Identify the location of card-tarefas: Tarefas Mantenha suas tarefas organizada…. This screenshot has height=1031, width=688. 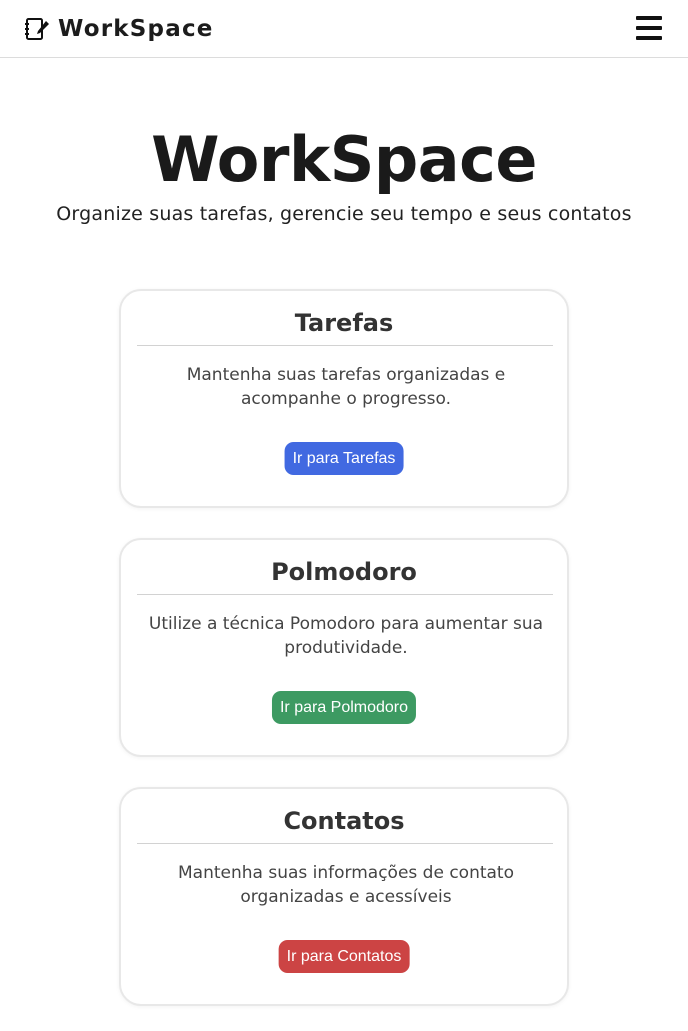
(344, 398).